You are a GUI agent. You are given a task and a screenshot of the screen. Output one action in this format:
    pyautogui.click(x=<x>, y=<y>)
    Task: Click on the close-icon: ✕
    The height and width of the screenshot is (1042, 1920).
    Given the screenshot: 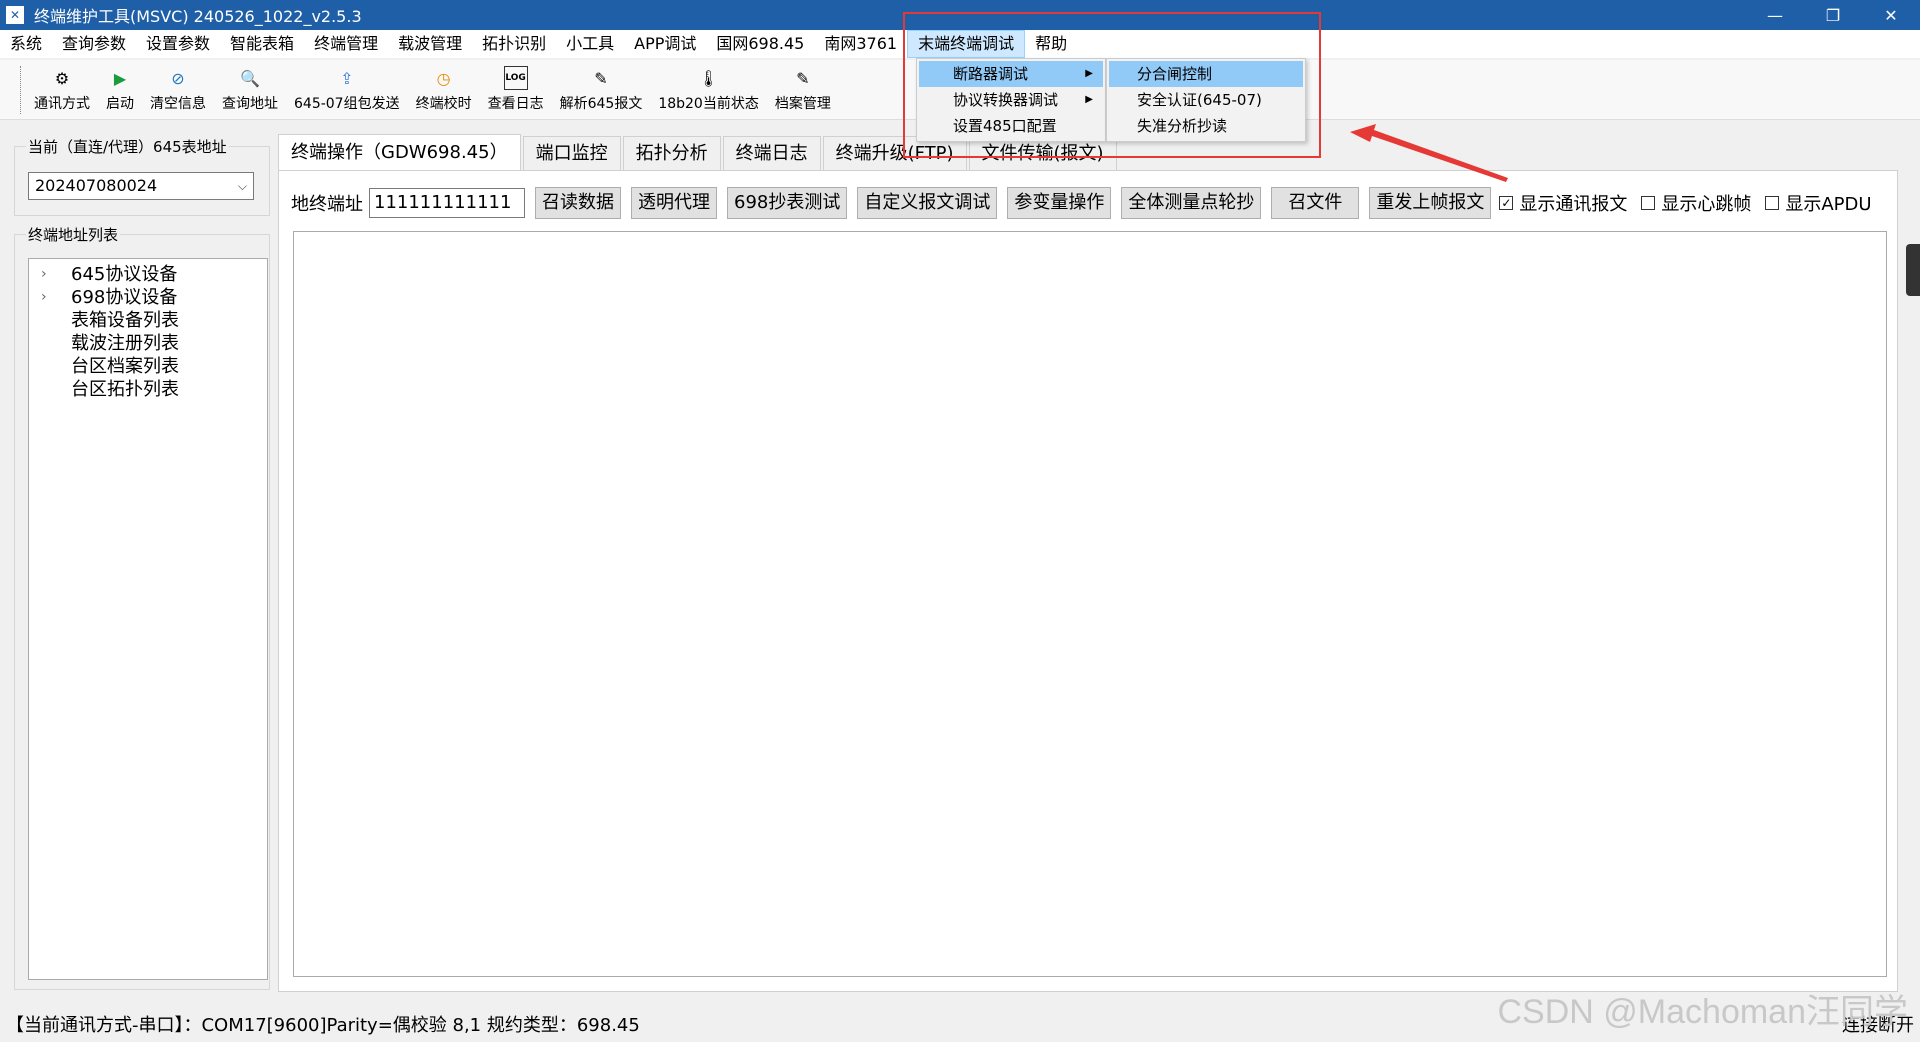 What is the action you would take?
    pyautogui.click(x=1891, y=15)
    